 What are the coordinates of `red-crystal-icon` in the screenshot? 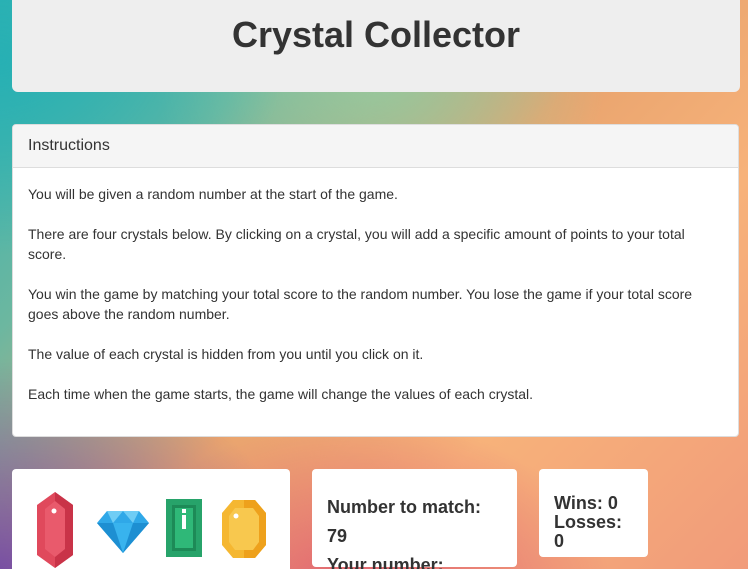 It's located at (55, 530).